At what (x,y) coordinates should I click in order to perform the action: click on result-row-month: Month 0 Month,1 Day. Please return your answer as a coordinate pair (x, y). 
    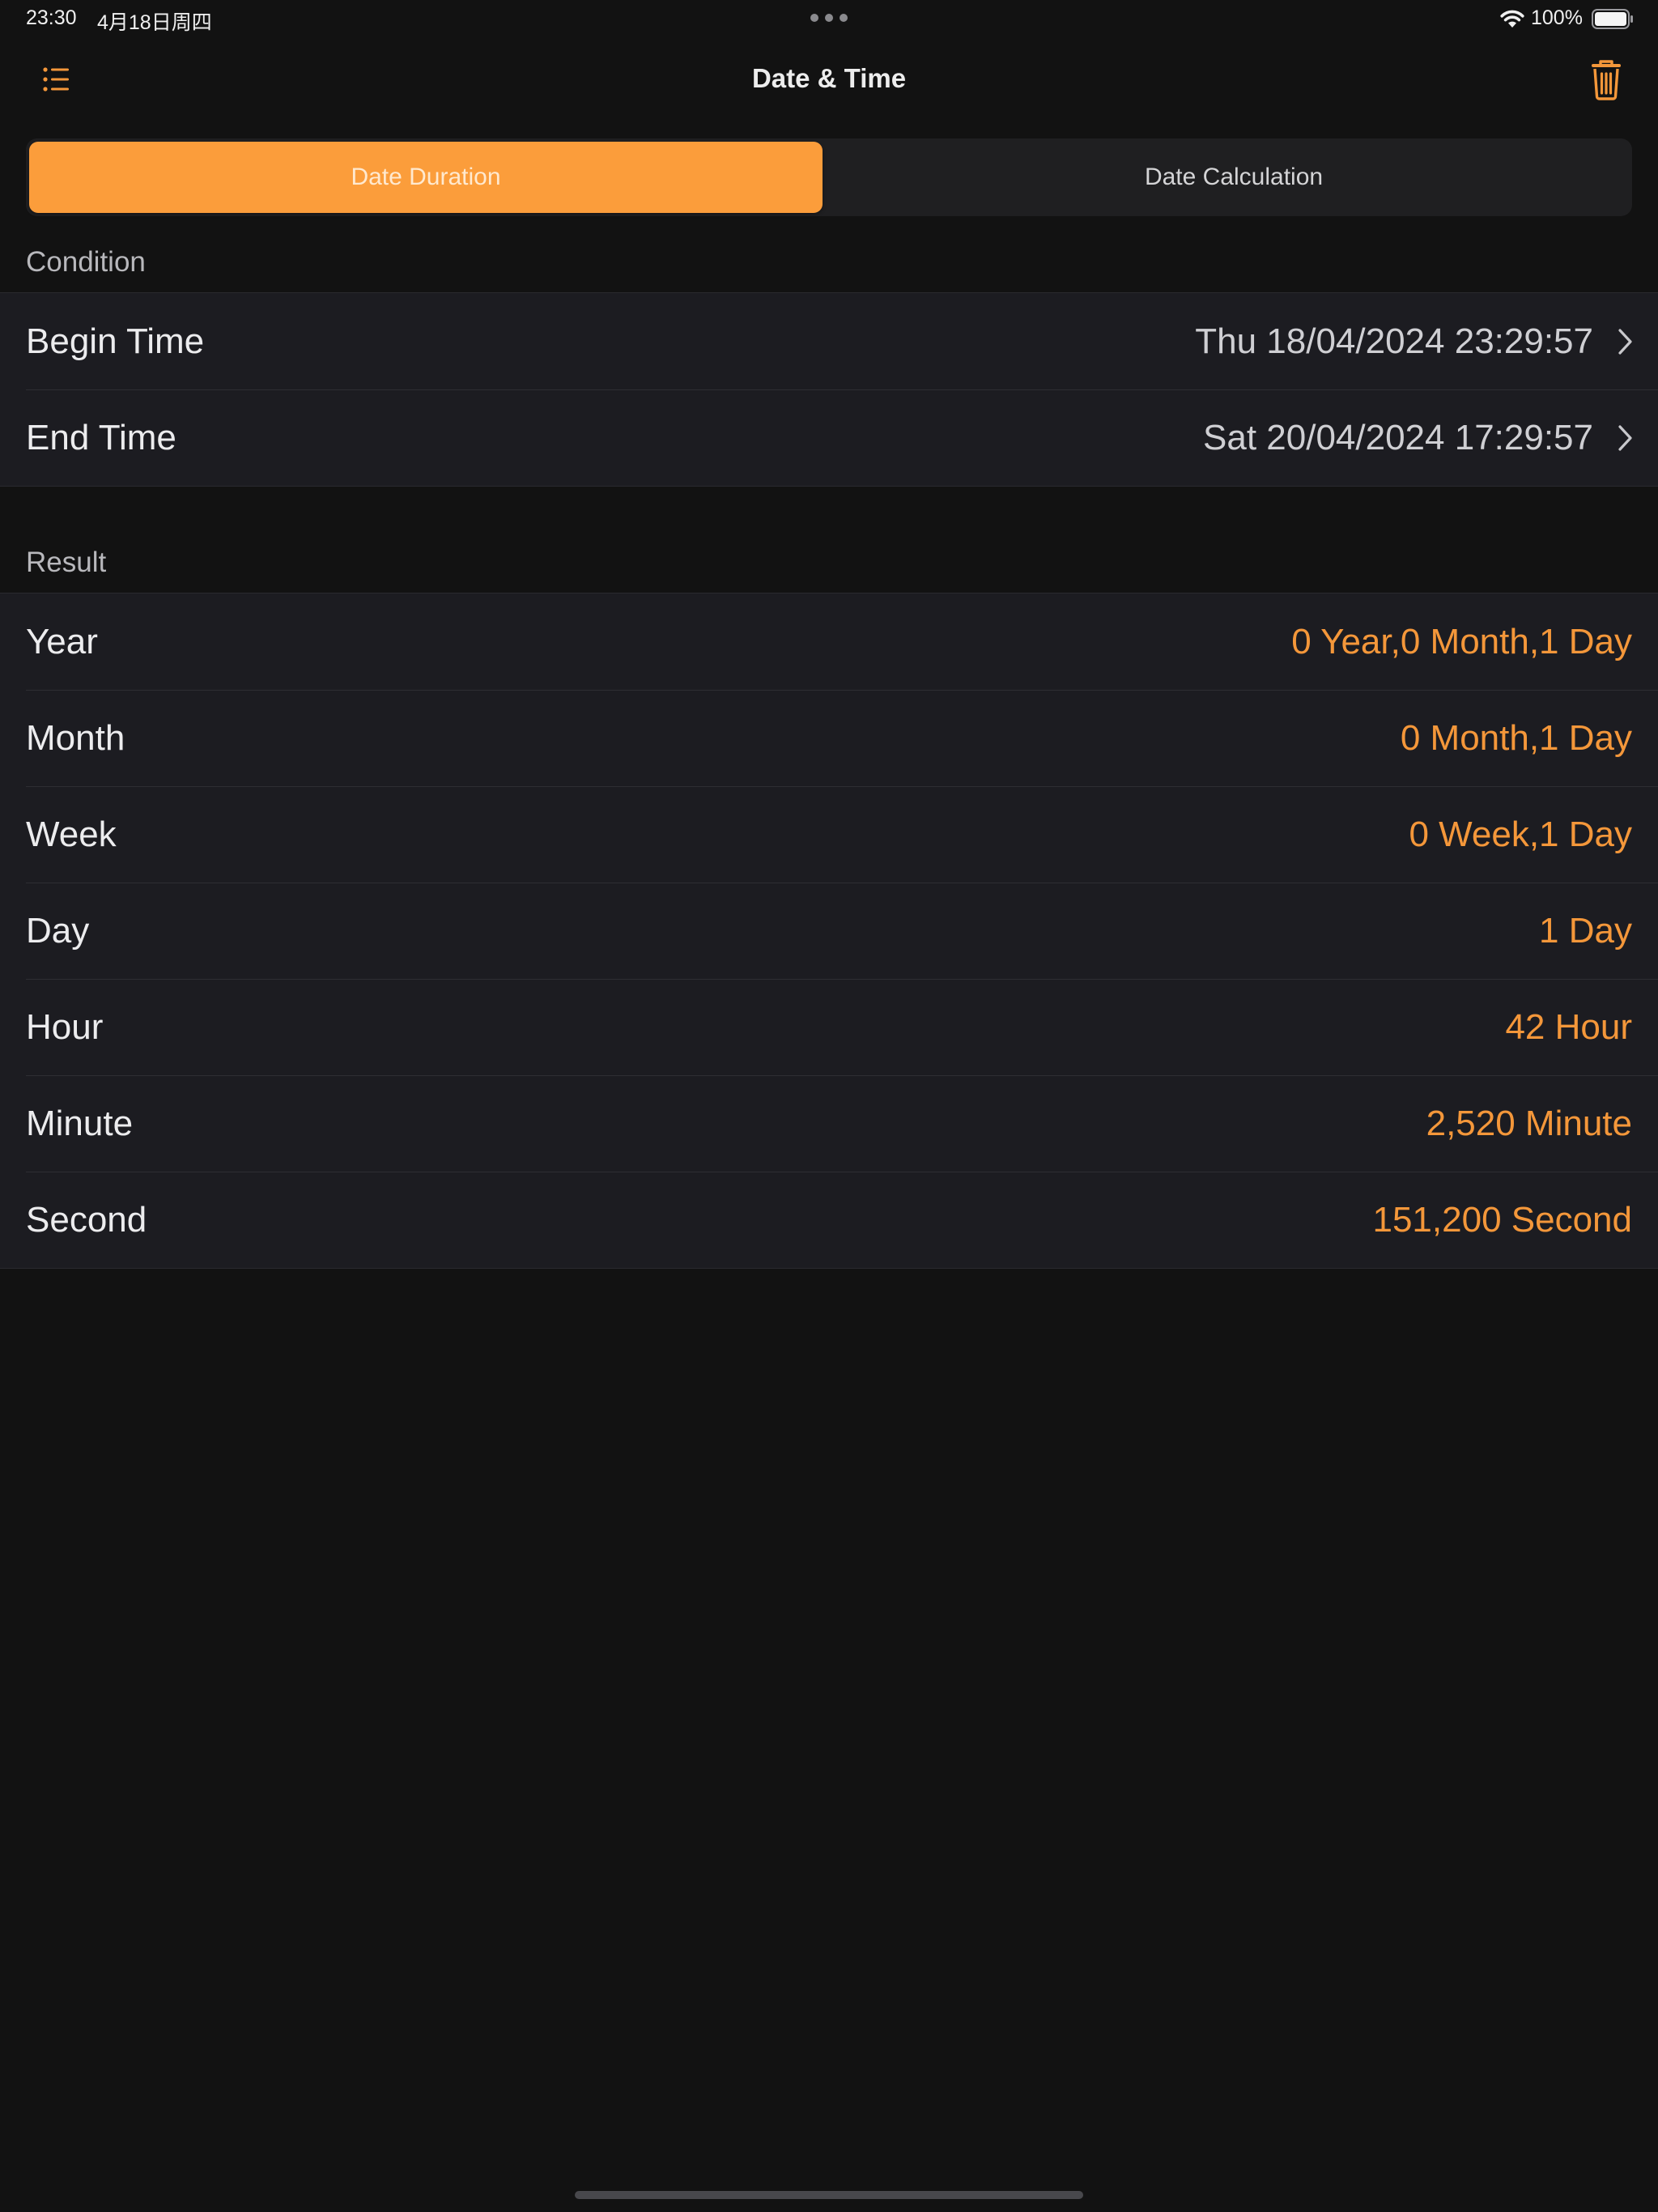
    Looking at the image, I should click on (829, 738).